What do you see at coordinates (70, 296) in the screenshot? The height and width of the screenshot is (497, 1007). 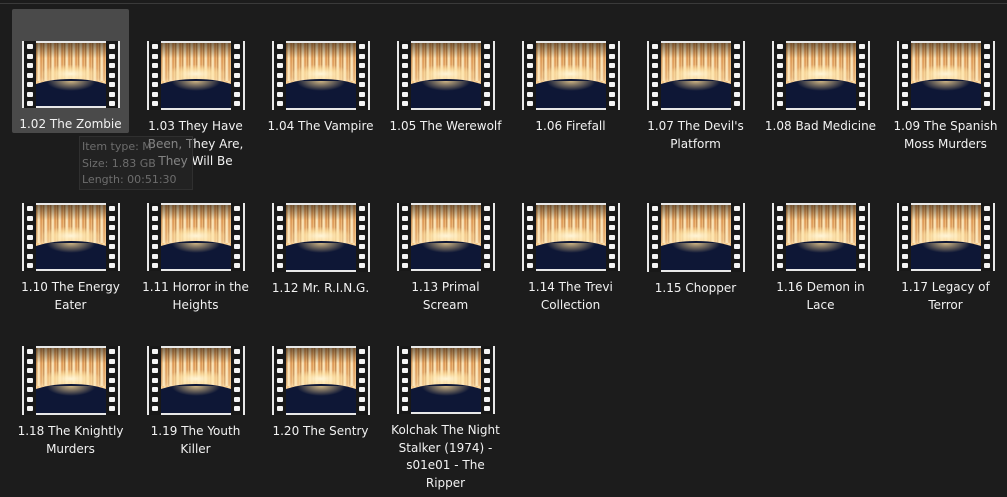 I see `file-name-label: 1.10 The Energy Eater` at bounding box center [70, 296].